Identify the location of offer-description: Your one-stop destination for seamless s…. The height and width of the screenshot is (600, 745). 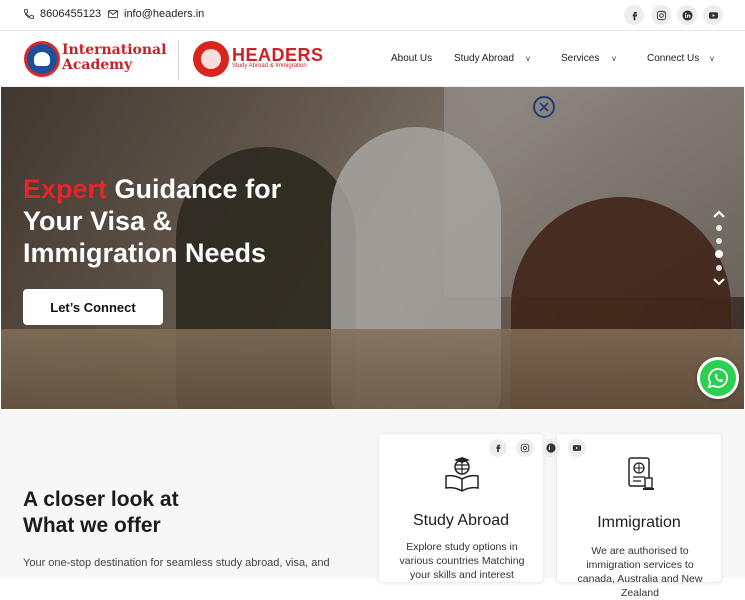
(176, 563).